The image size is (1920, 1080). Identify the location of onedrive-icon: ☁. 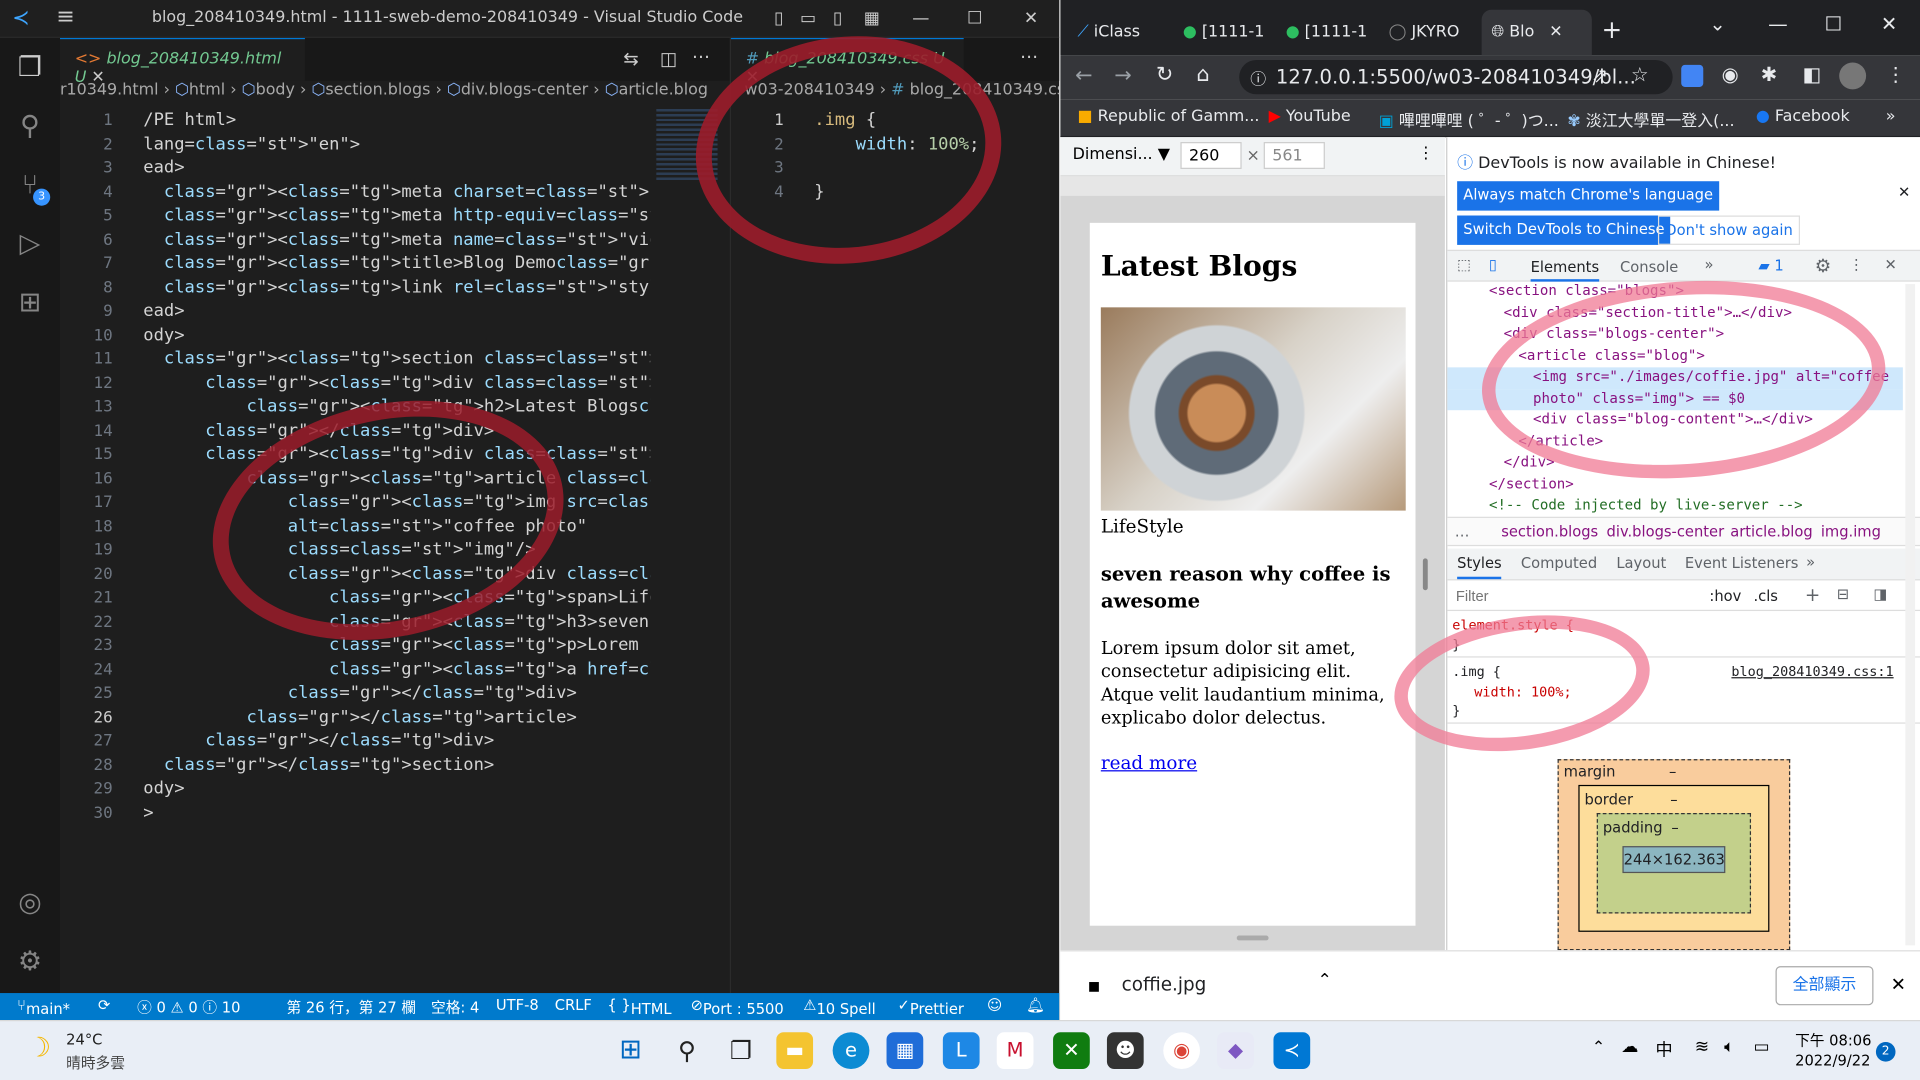
(1629, 1047).